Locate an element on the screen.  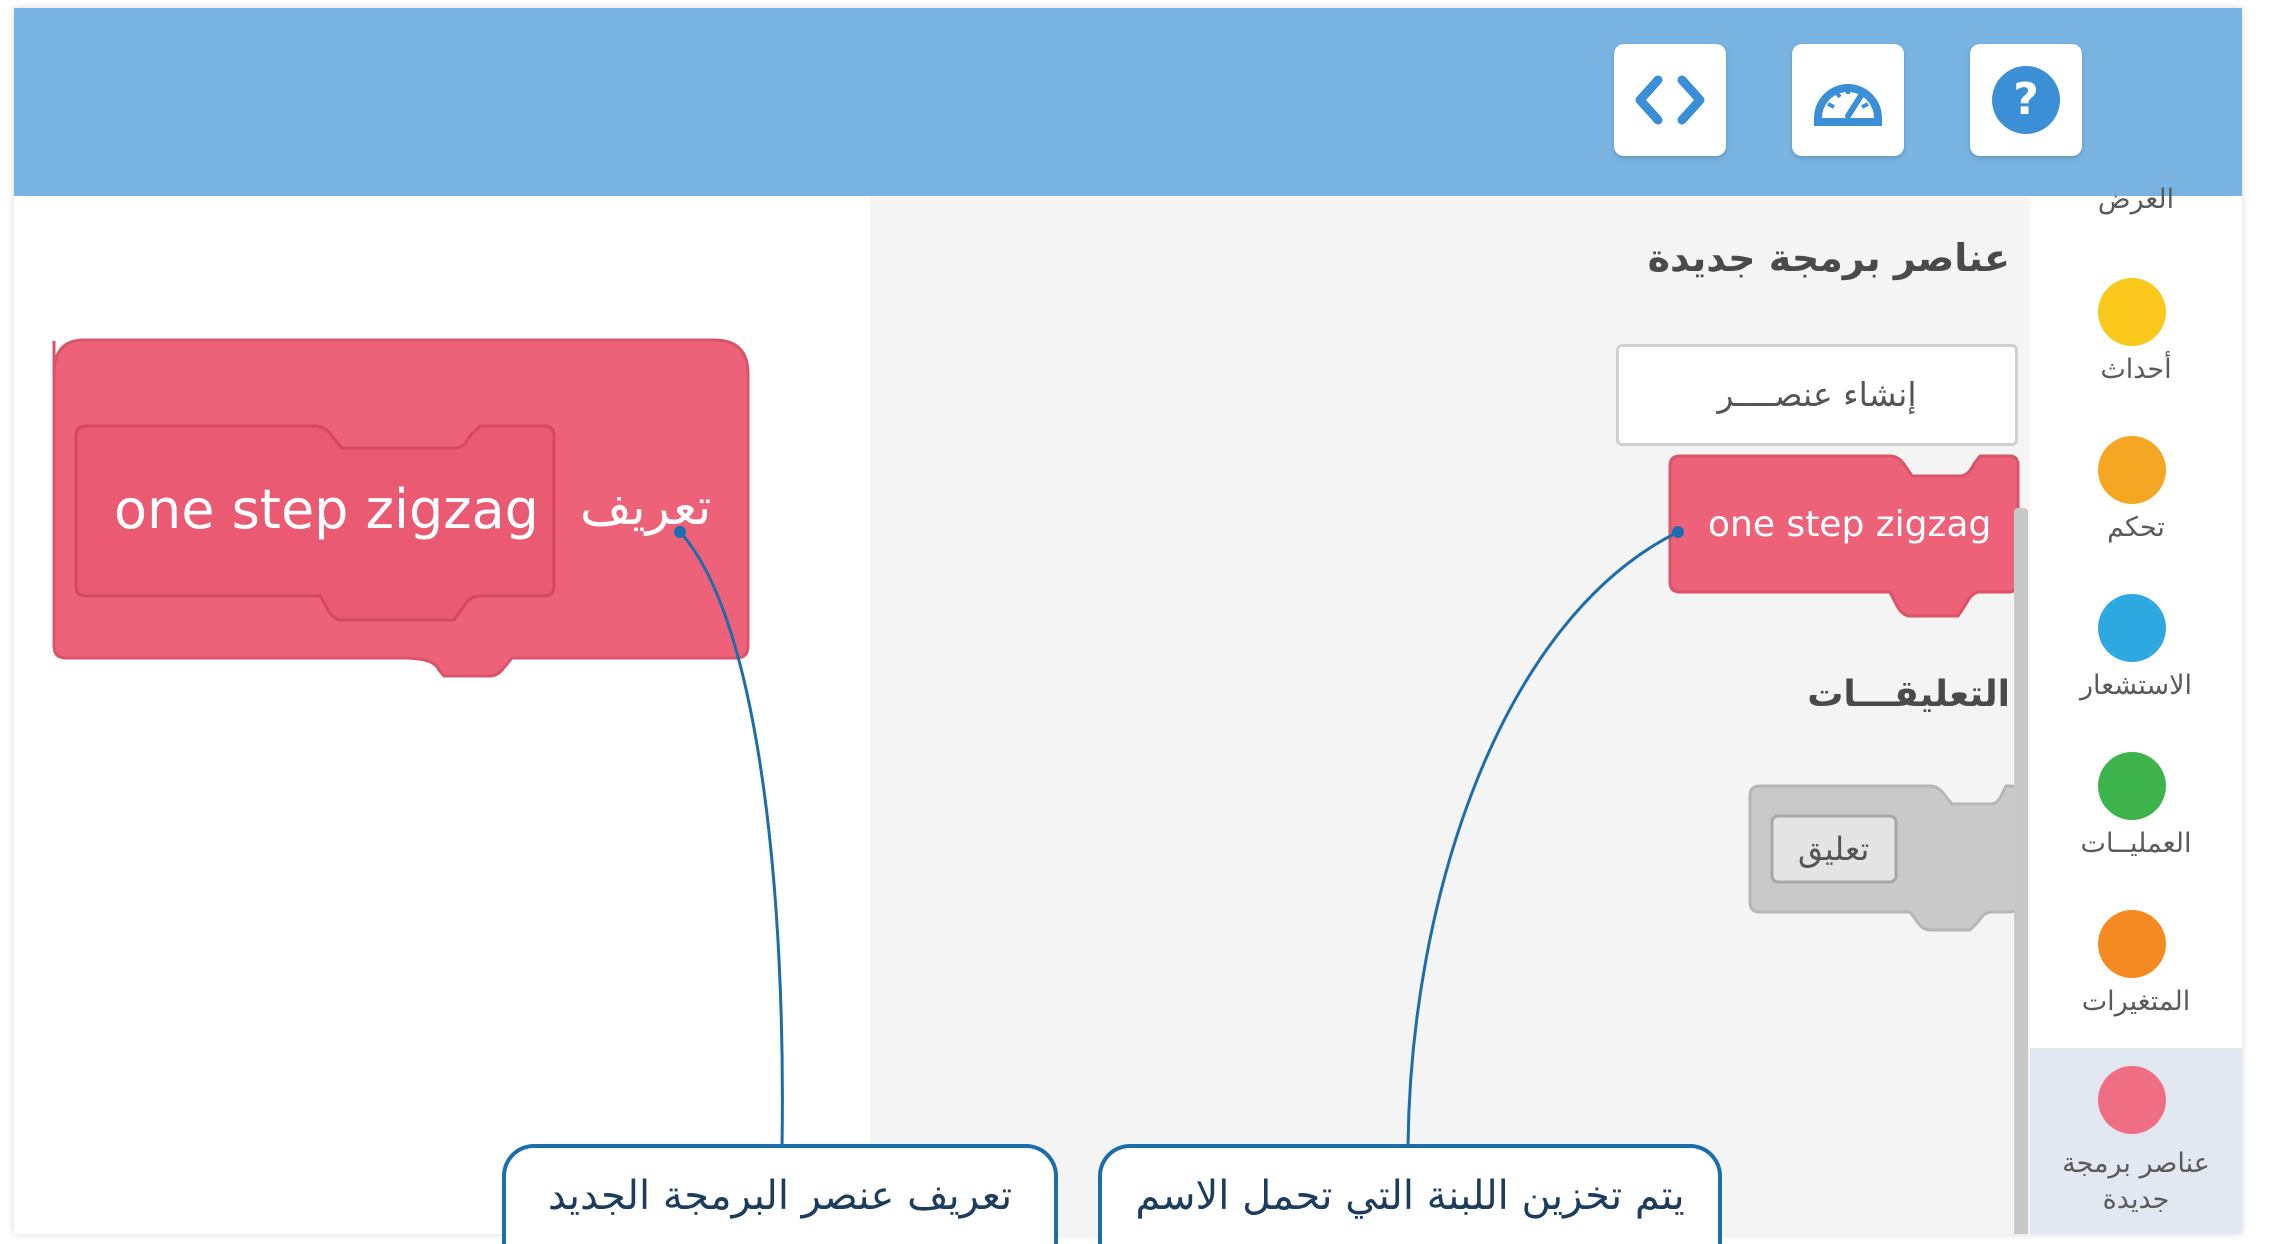
callout-stored-text: يتم تخزين اللبنة التي تحمل الاسم is located at coordinates (1410, 1196).